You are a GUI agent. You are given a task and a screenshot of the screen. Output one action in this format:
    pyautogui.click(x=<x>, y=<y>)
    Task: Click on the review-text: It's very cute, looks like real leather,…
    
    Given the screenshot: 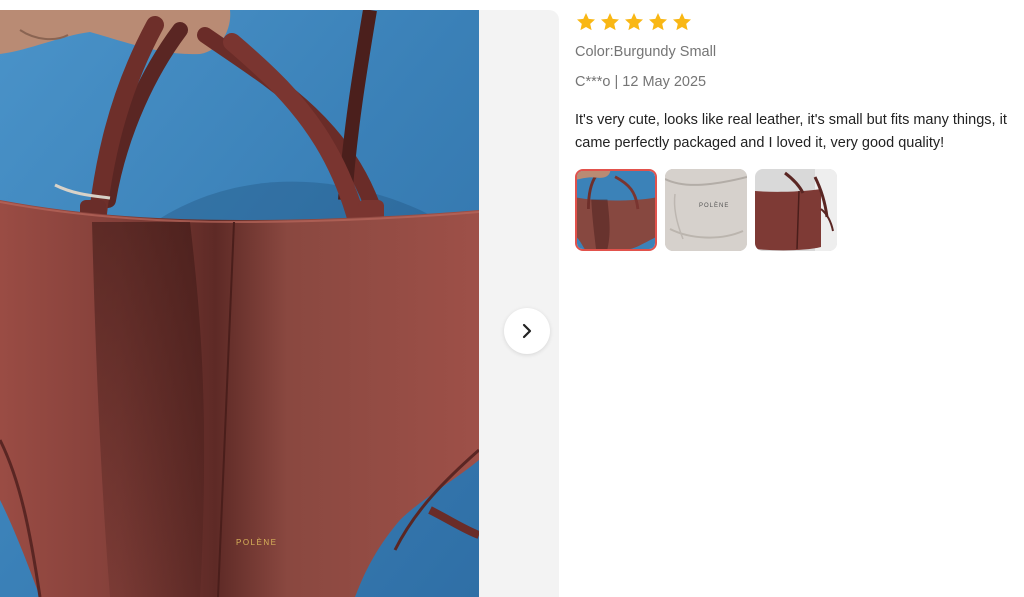 What is the action you would take?
    pyautogui.click(x=791, y=131)
    